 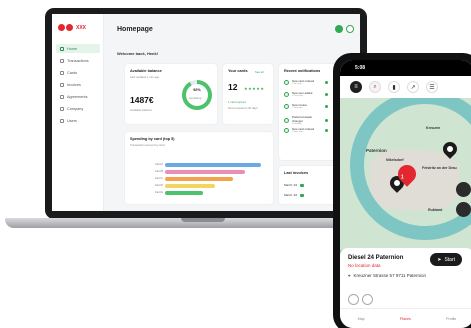 What do you see at coordinates (463, 189) in the screenshot?
I see `layers-button` at bounding box center [463, 189].